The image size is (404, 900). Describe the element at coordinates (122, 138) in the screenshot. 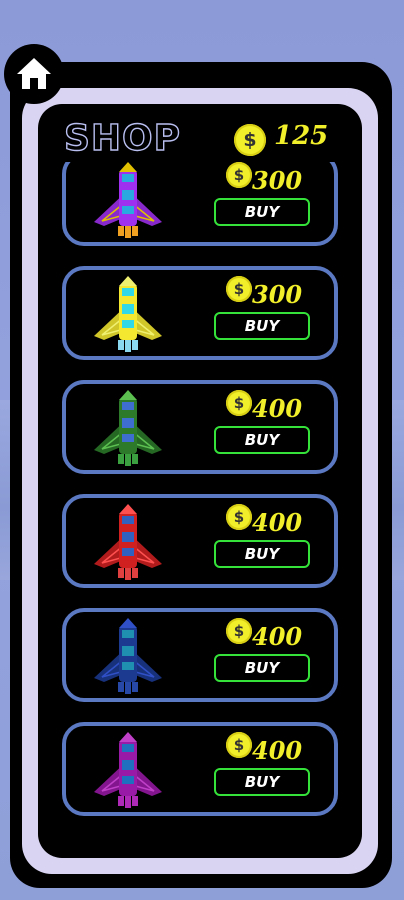

I see `shop-title: SHOP` at that location.